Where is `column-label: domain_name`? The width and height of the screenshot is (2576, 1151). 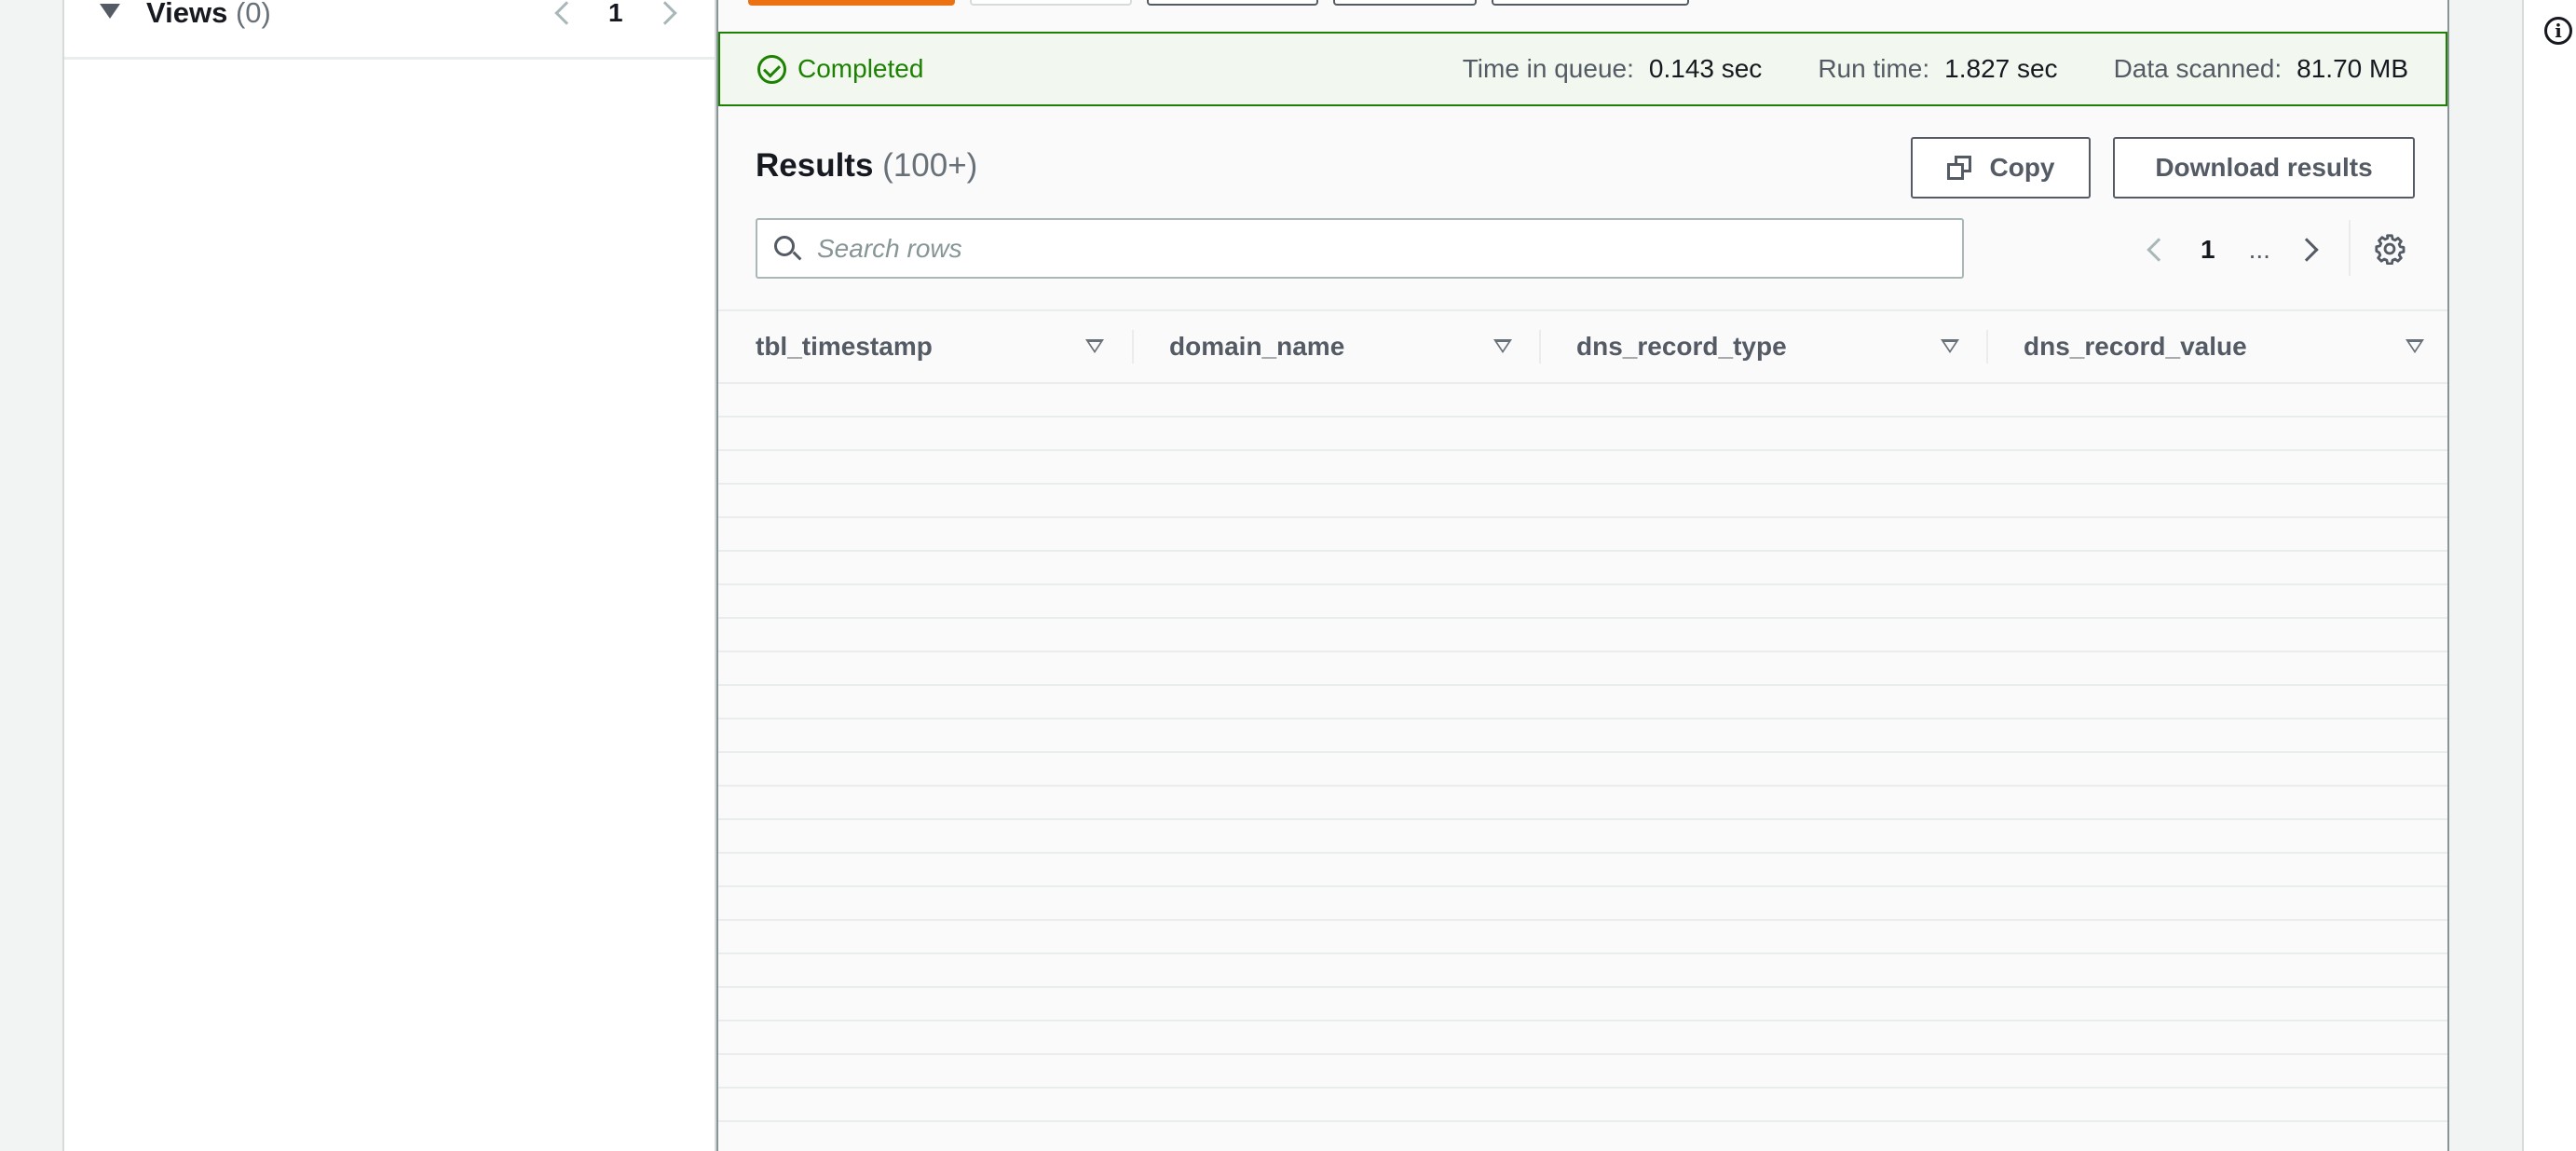
column-label: domain_name is located at coordinates (1257, 346).